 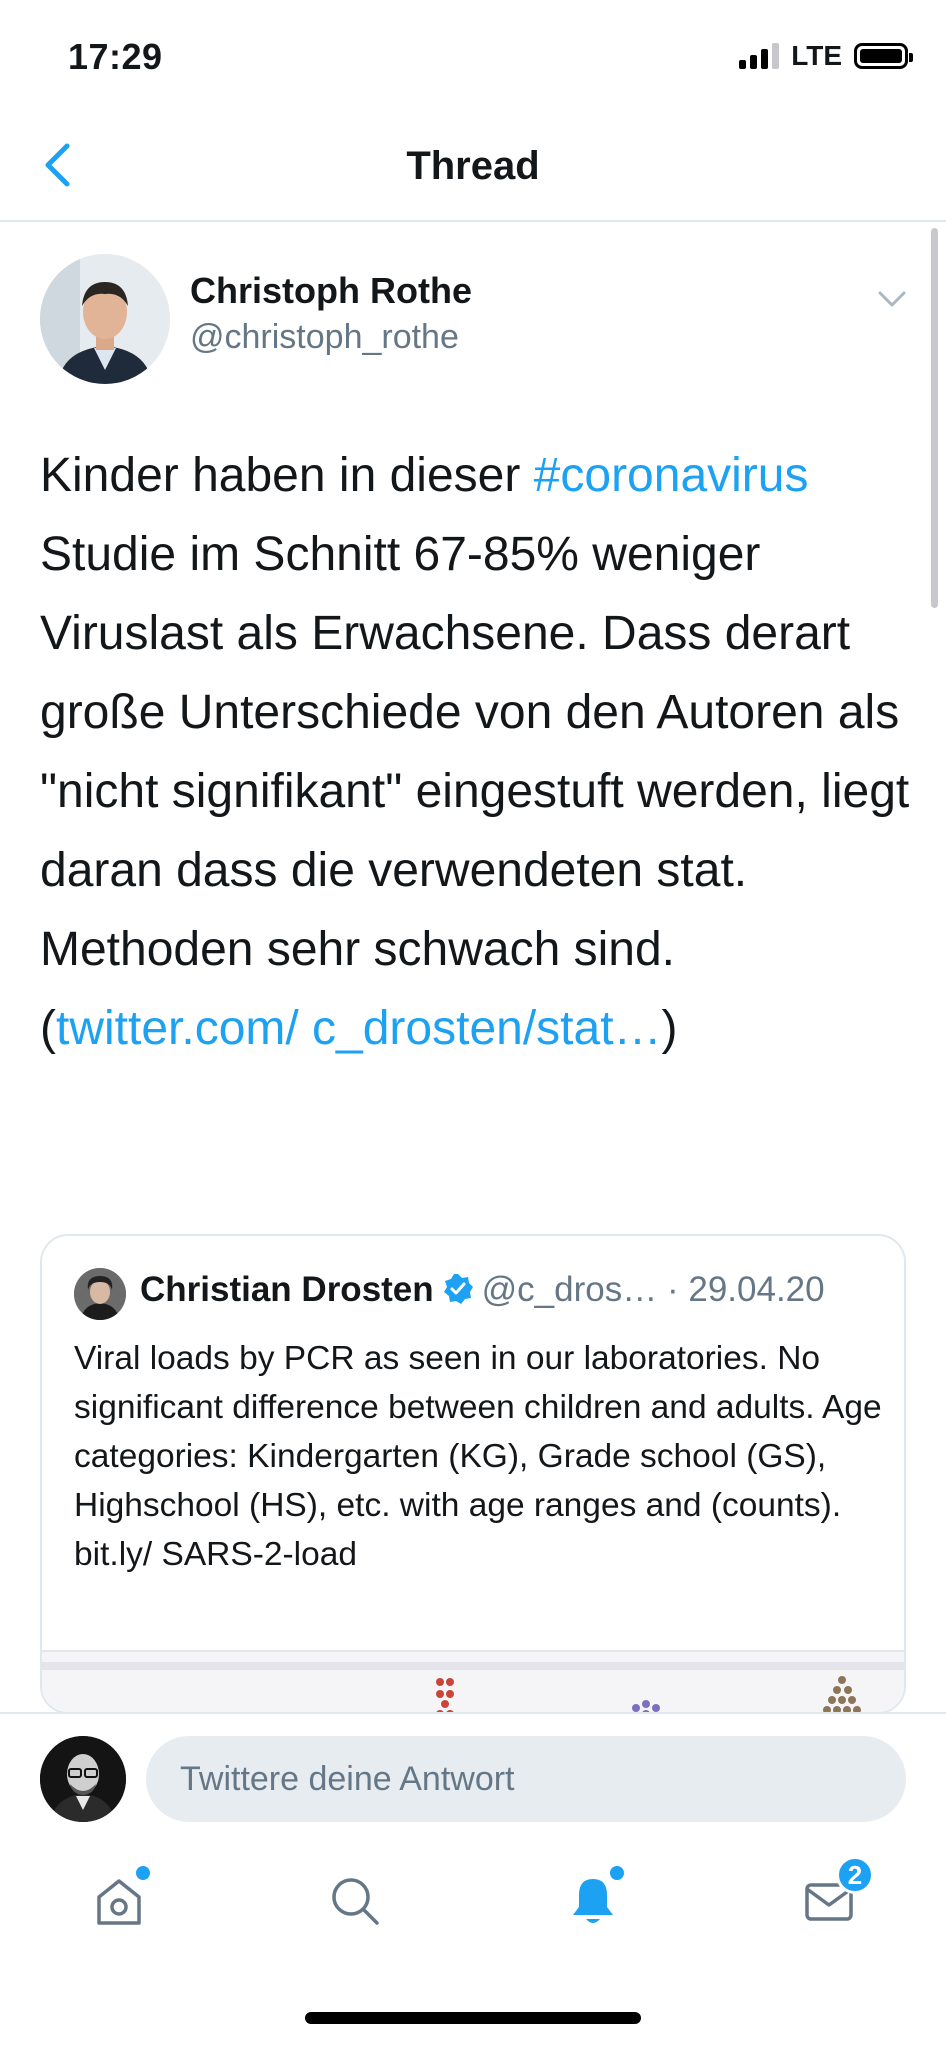 I want to click on status-time: 17:29, so click(x=115, y=56).